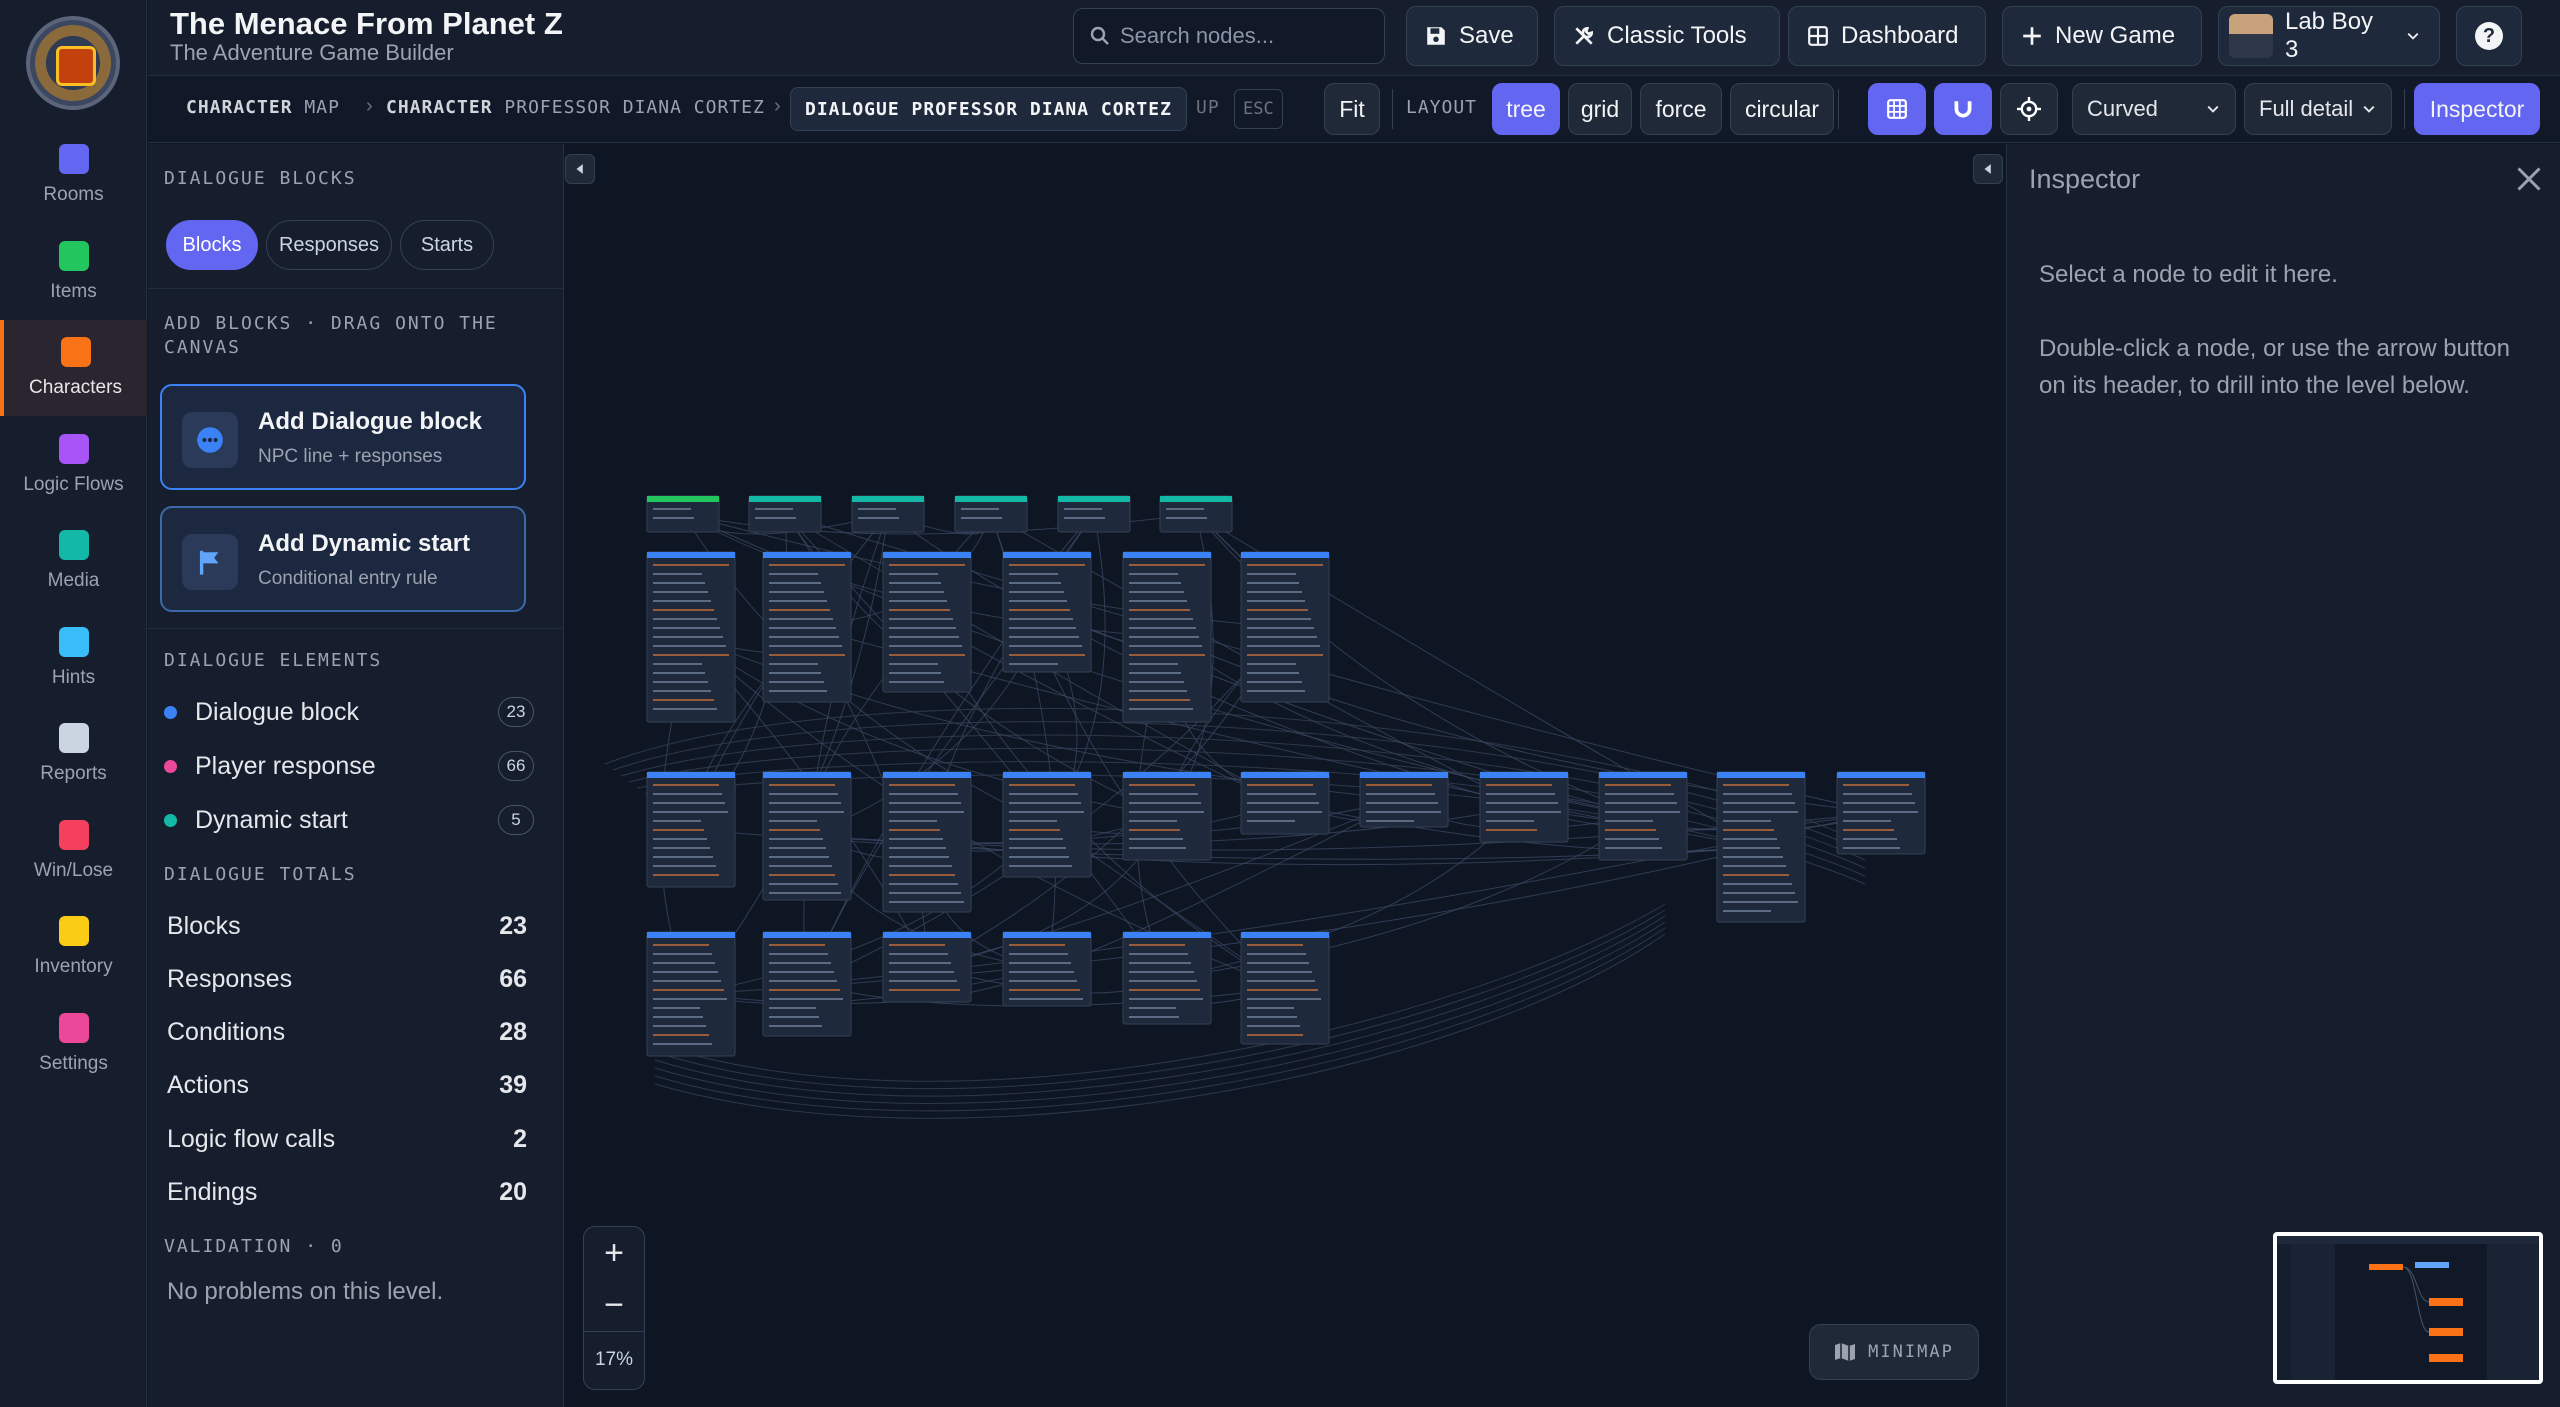 The width and height of the screenshot is (2560, 1407). I want to click on rail-item-reports: Reports, so click(73, 754).